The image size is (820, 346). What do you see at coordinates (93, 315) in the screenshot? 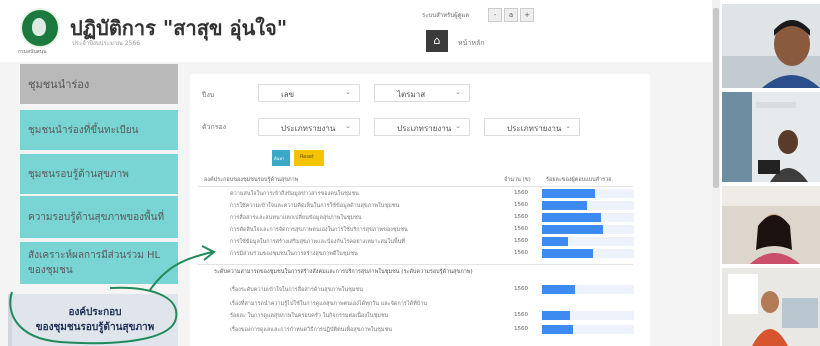
I see `annotation-circle` at bounding box center [93, 315].